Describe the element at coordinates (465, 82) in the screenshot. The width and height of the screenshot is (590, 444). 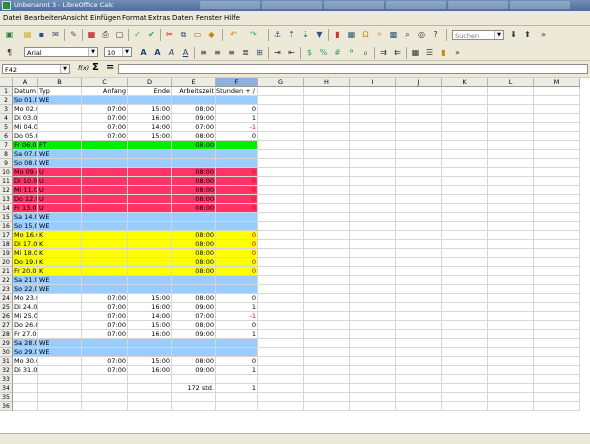
I see `column-header-k: K` at that location.